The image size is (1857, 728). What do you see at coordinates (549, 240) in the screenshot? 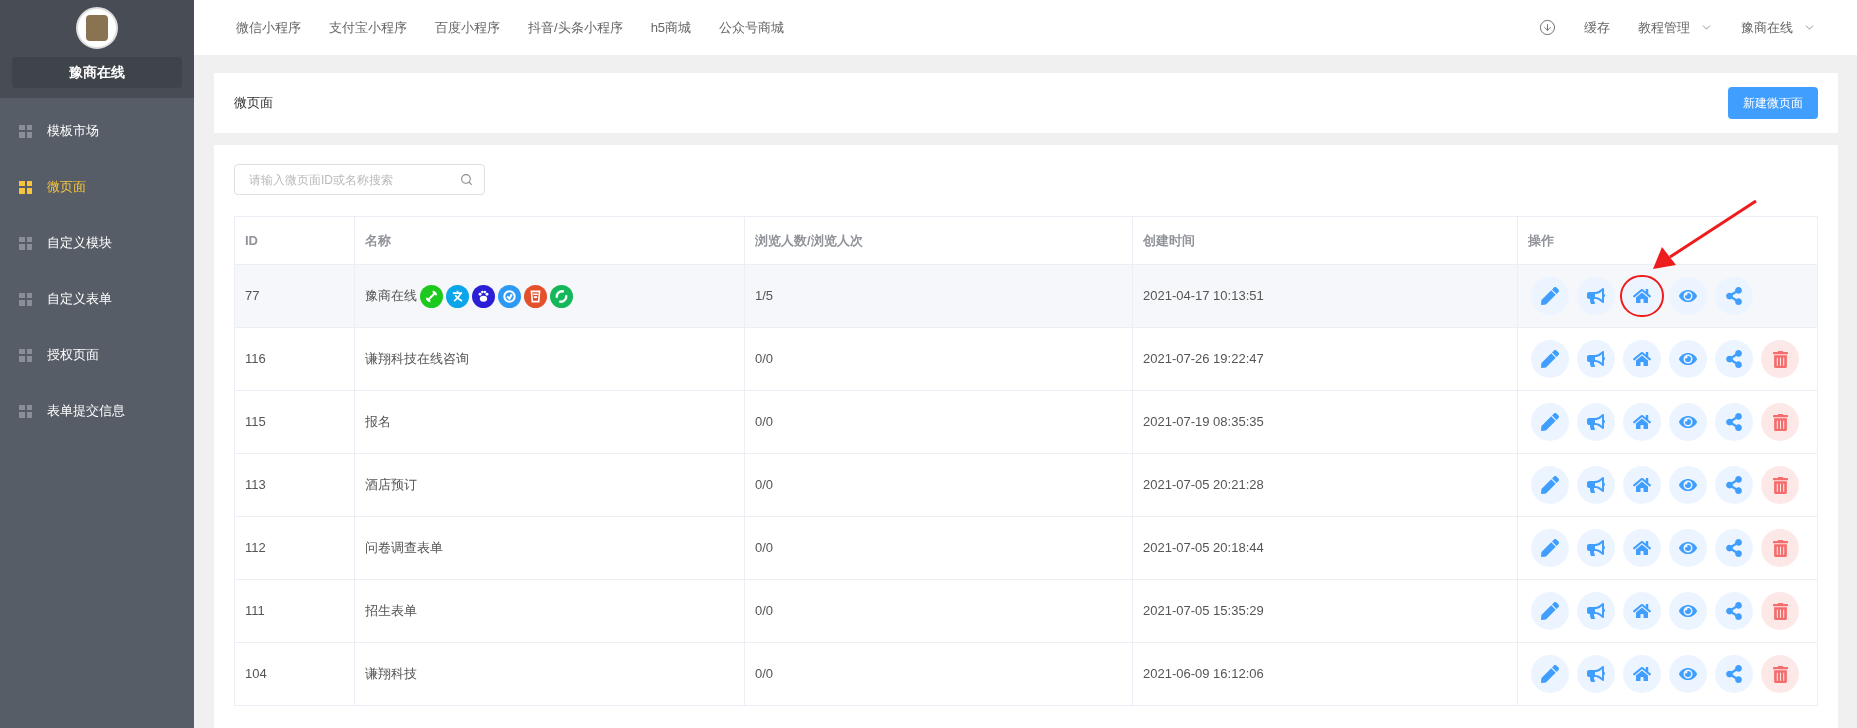
I see `column-header: 名称` at bounding box center [549, 240].